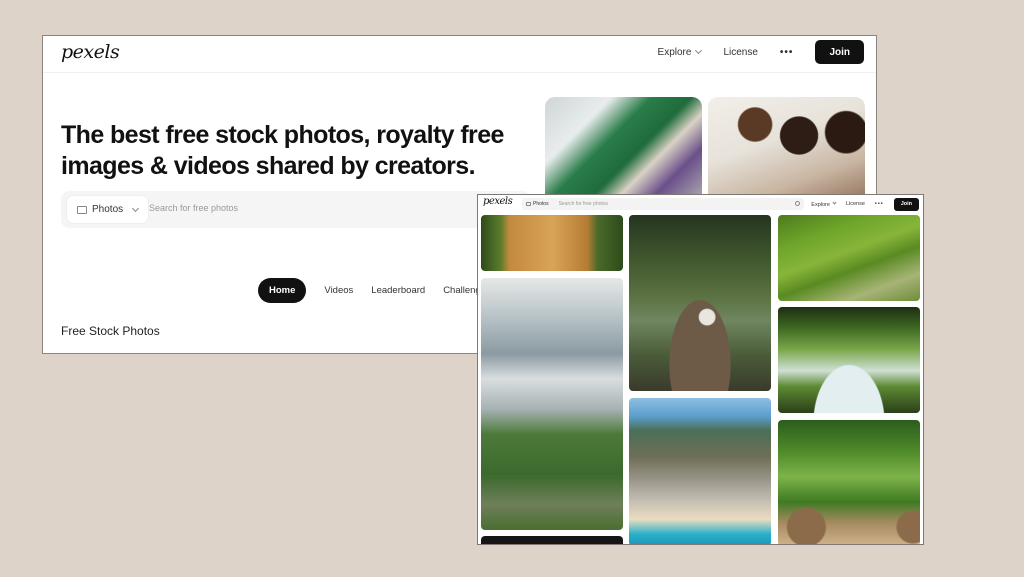 The image size is (1024, 577). I want to click on section-title: Free Stock Photos, so click(110, 331).